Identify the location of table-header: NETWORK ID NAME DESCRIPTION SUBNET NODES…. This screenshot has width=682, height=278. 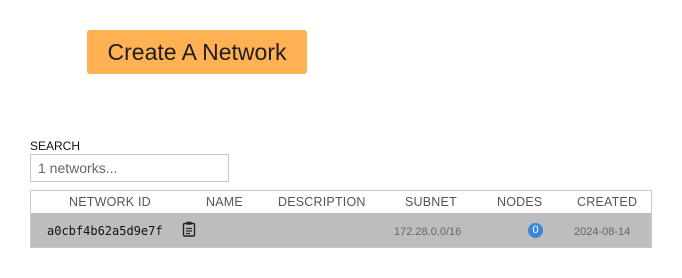
(341, 202).